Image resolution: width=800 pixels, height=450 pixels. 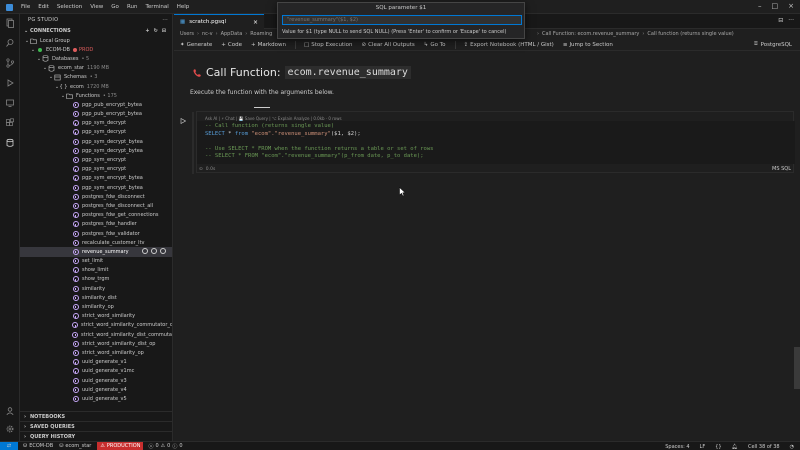 What do you see at coordinates (588, 45) in the screenshot?
I see `jump-section-button: ≡ Jump to Section` at bounding box center [588, 45].